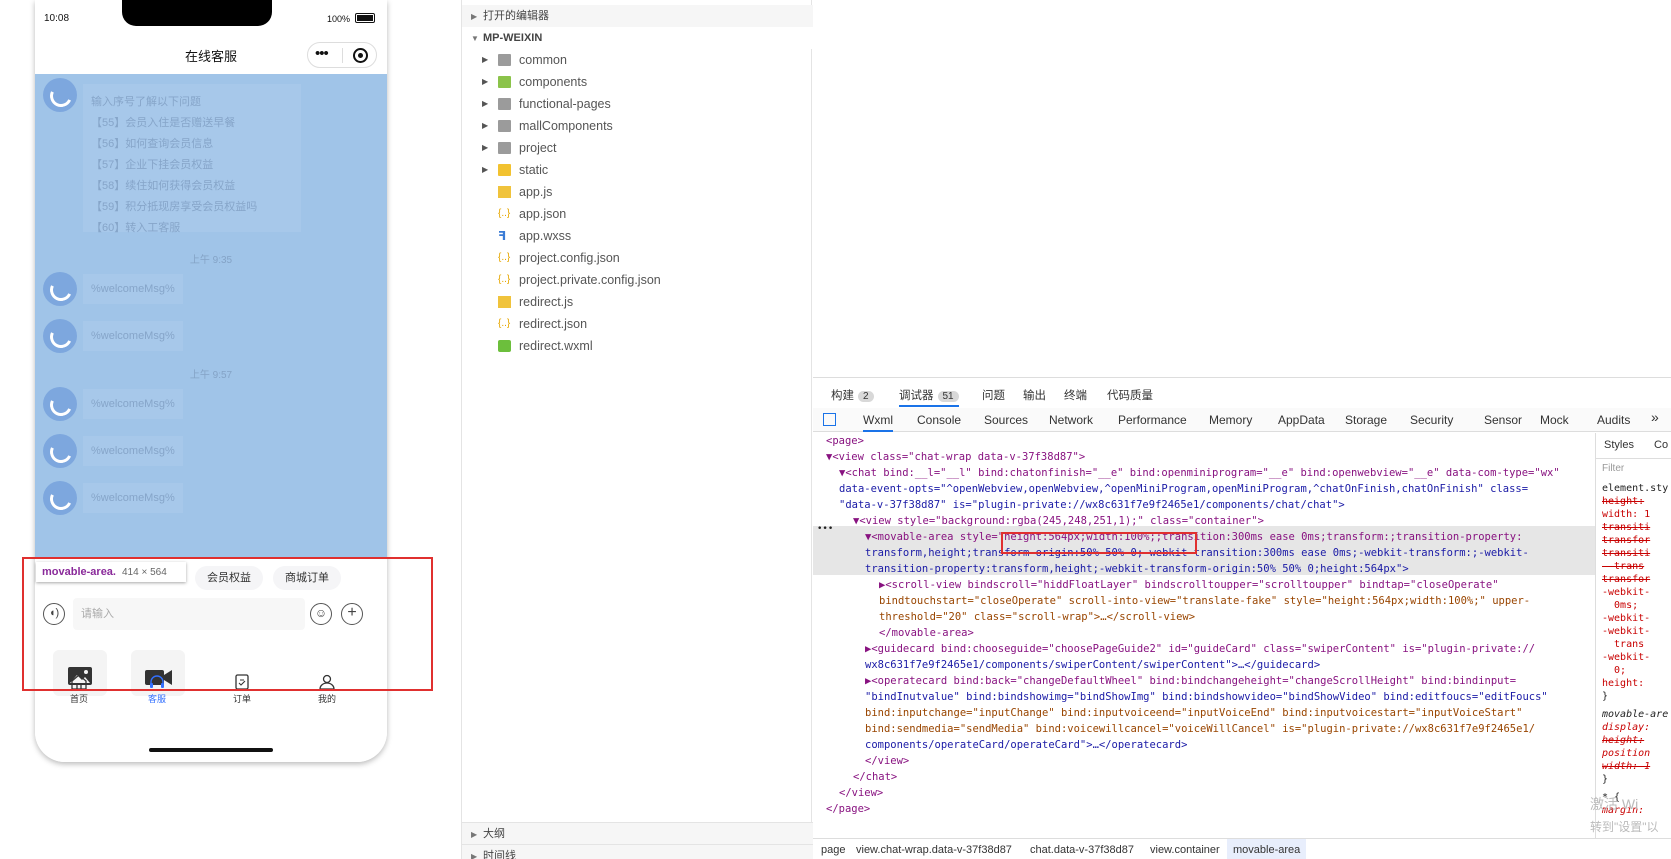 The width and height of the screenshot is (1671, 859). I want to click on tab-styles: Styles, so click(1619, 445).